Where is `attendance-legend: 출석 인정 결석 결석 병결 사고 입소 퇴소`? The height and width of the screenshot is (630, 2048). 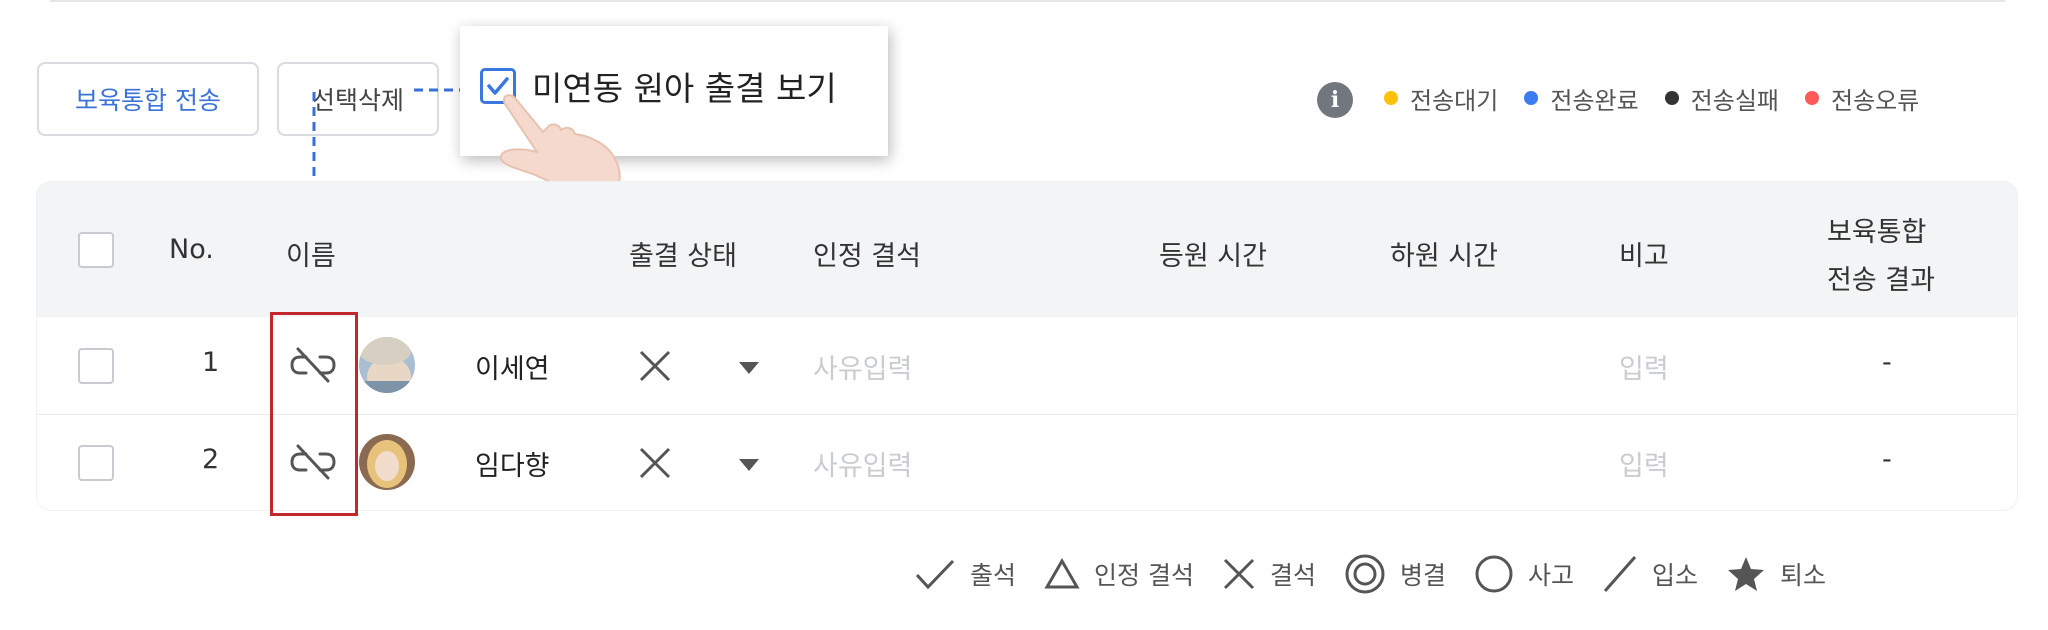 attendance-legend: 출석 인정 결석 결석 병결 사고 입소 퇴소 is located at coordinates (1356, 574).